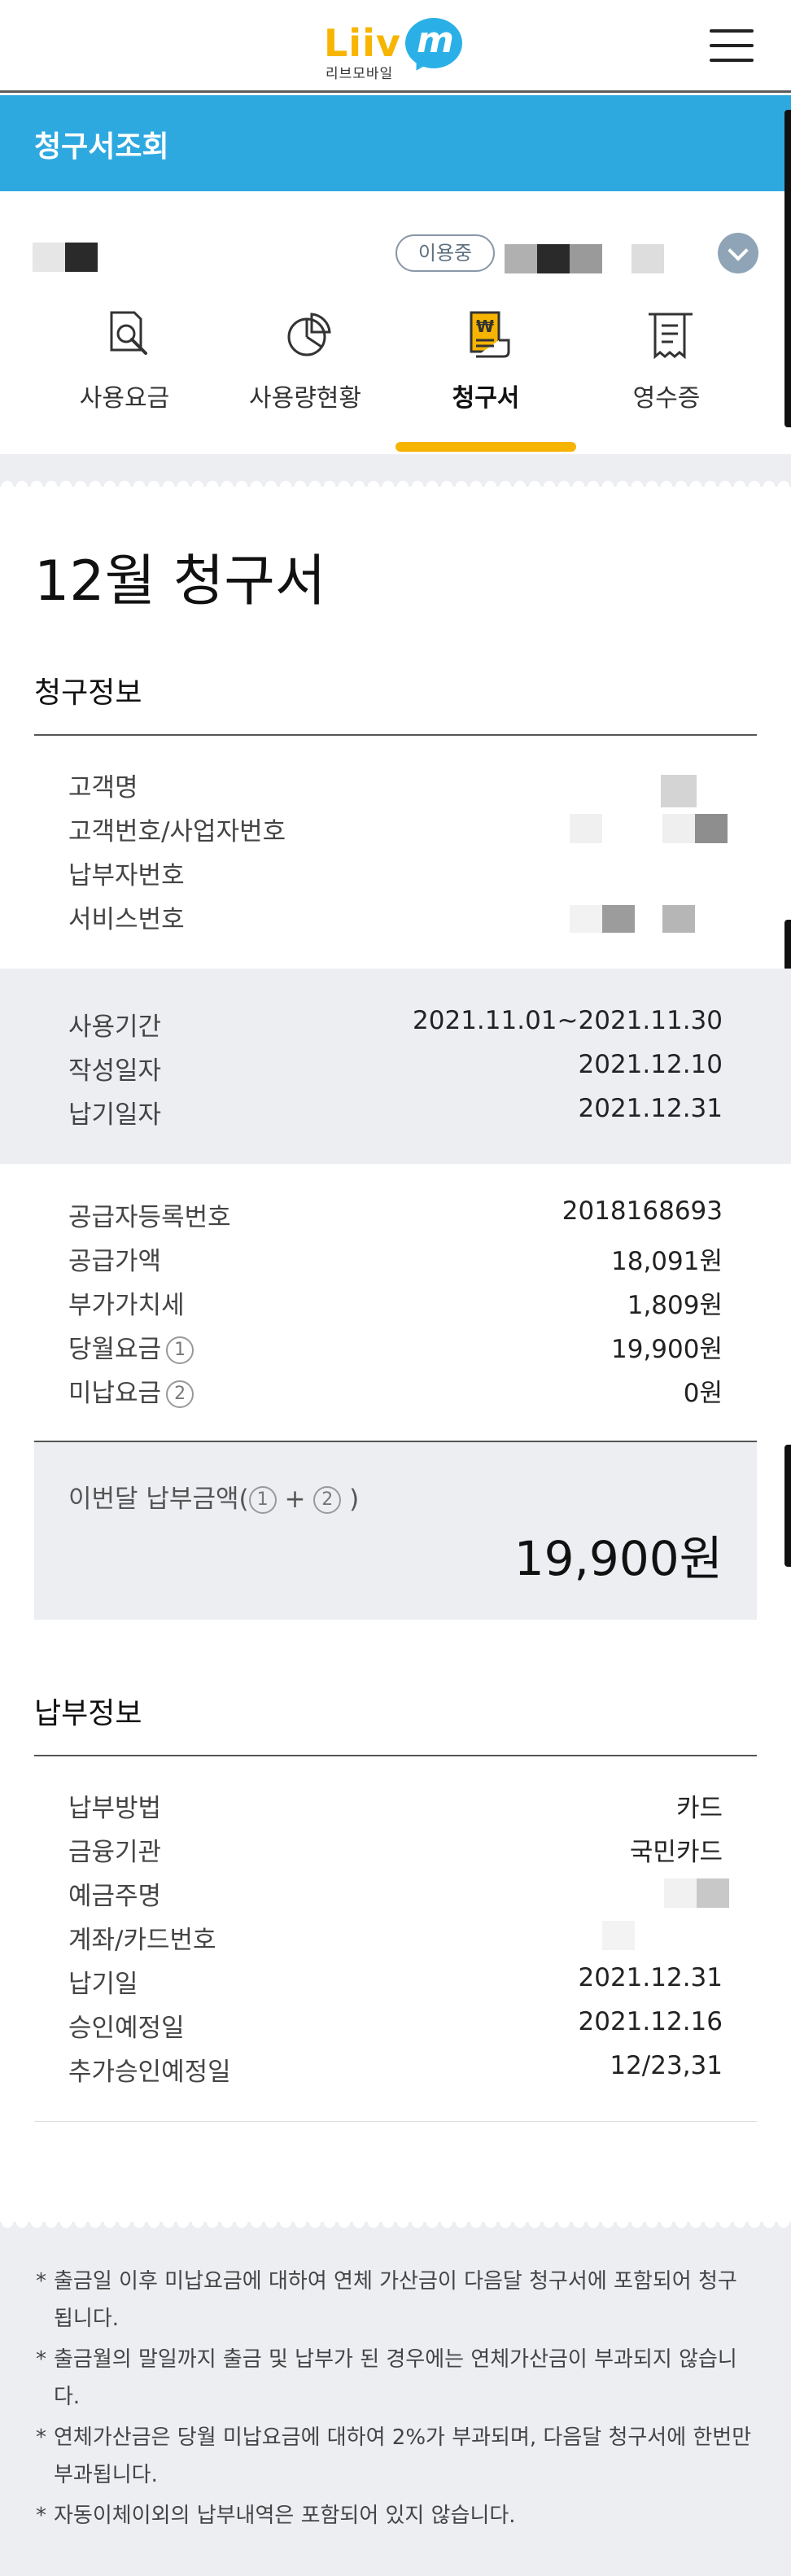 The width and height of the screenshot is (791, 2576). What do you see at coordinates (126, 919) in the screenshot?
I see `row-label: 서비스번호` at bounding box center [126, 919].